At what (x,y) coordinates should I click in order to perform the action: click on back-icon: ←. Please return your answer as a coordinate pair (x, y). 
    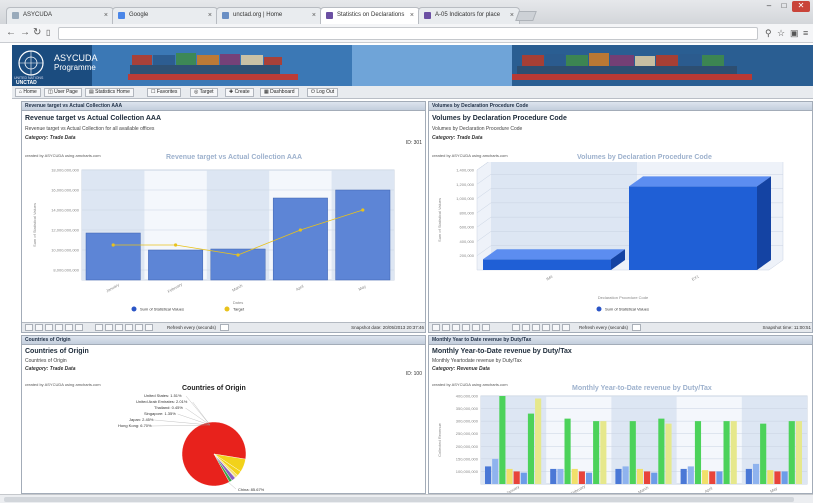
    Looking at the image, I should click on (11, 33).